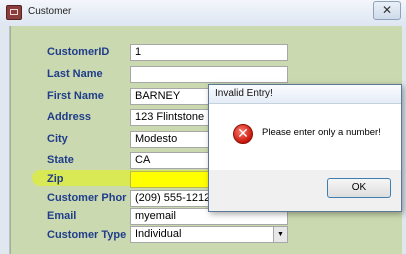  I want to click on customer-phone-label: Customer Phor, so click(87, 198).